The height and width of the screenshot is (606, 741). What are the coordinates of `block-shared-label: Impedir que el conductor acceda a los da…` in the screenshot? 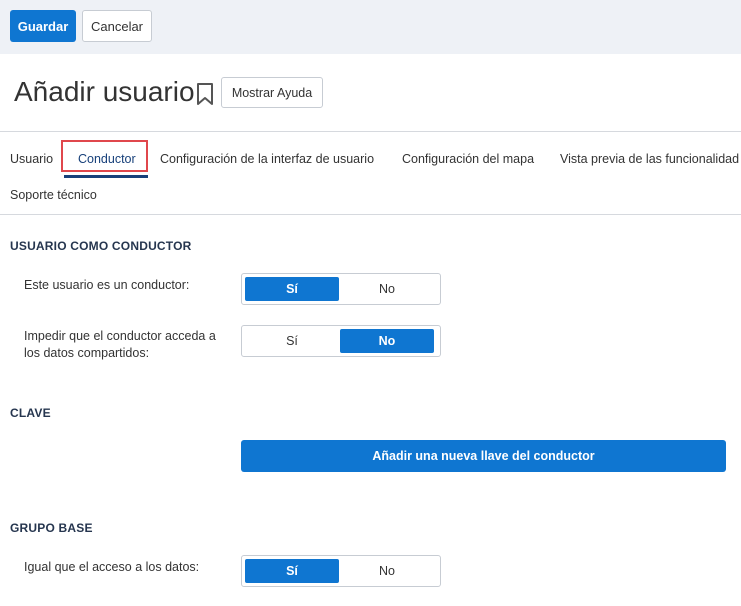 It's located at (120, 345).